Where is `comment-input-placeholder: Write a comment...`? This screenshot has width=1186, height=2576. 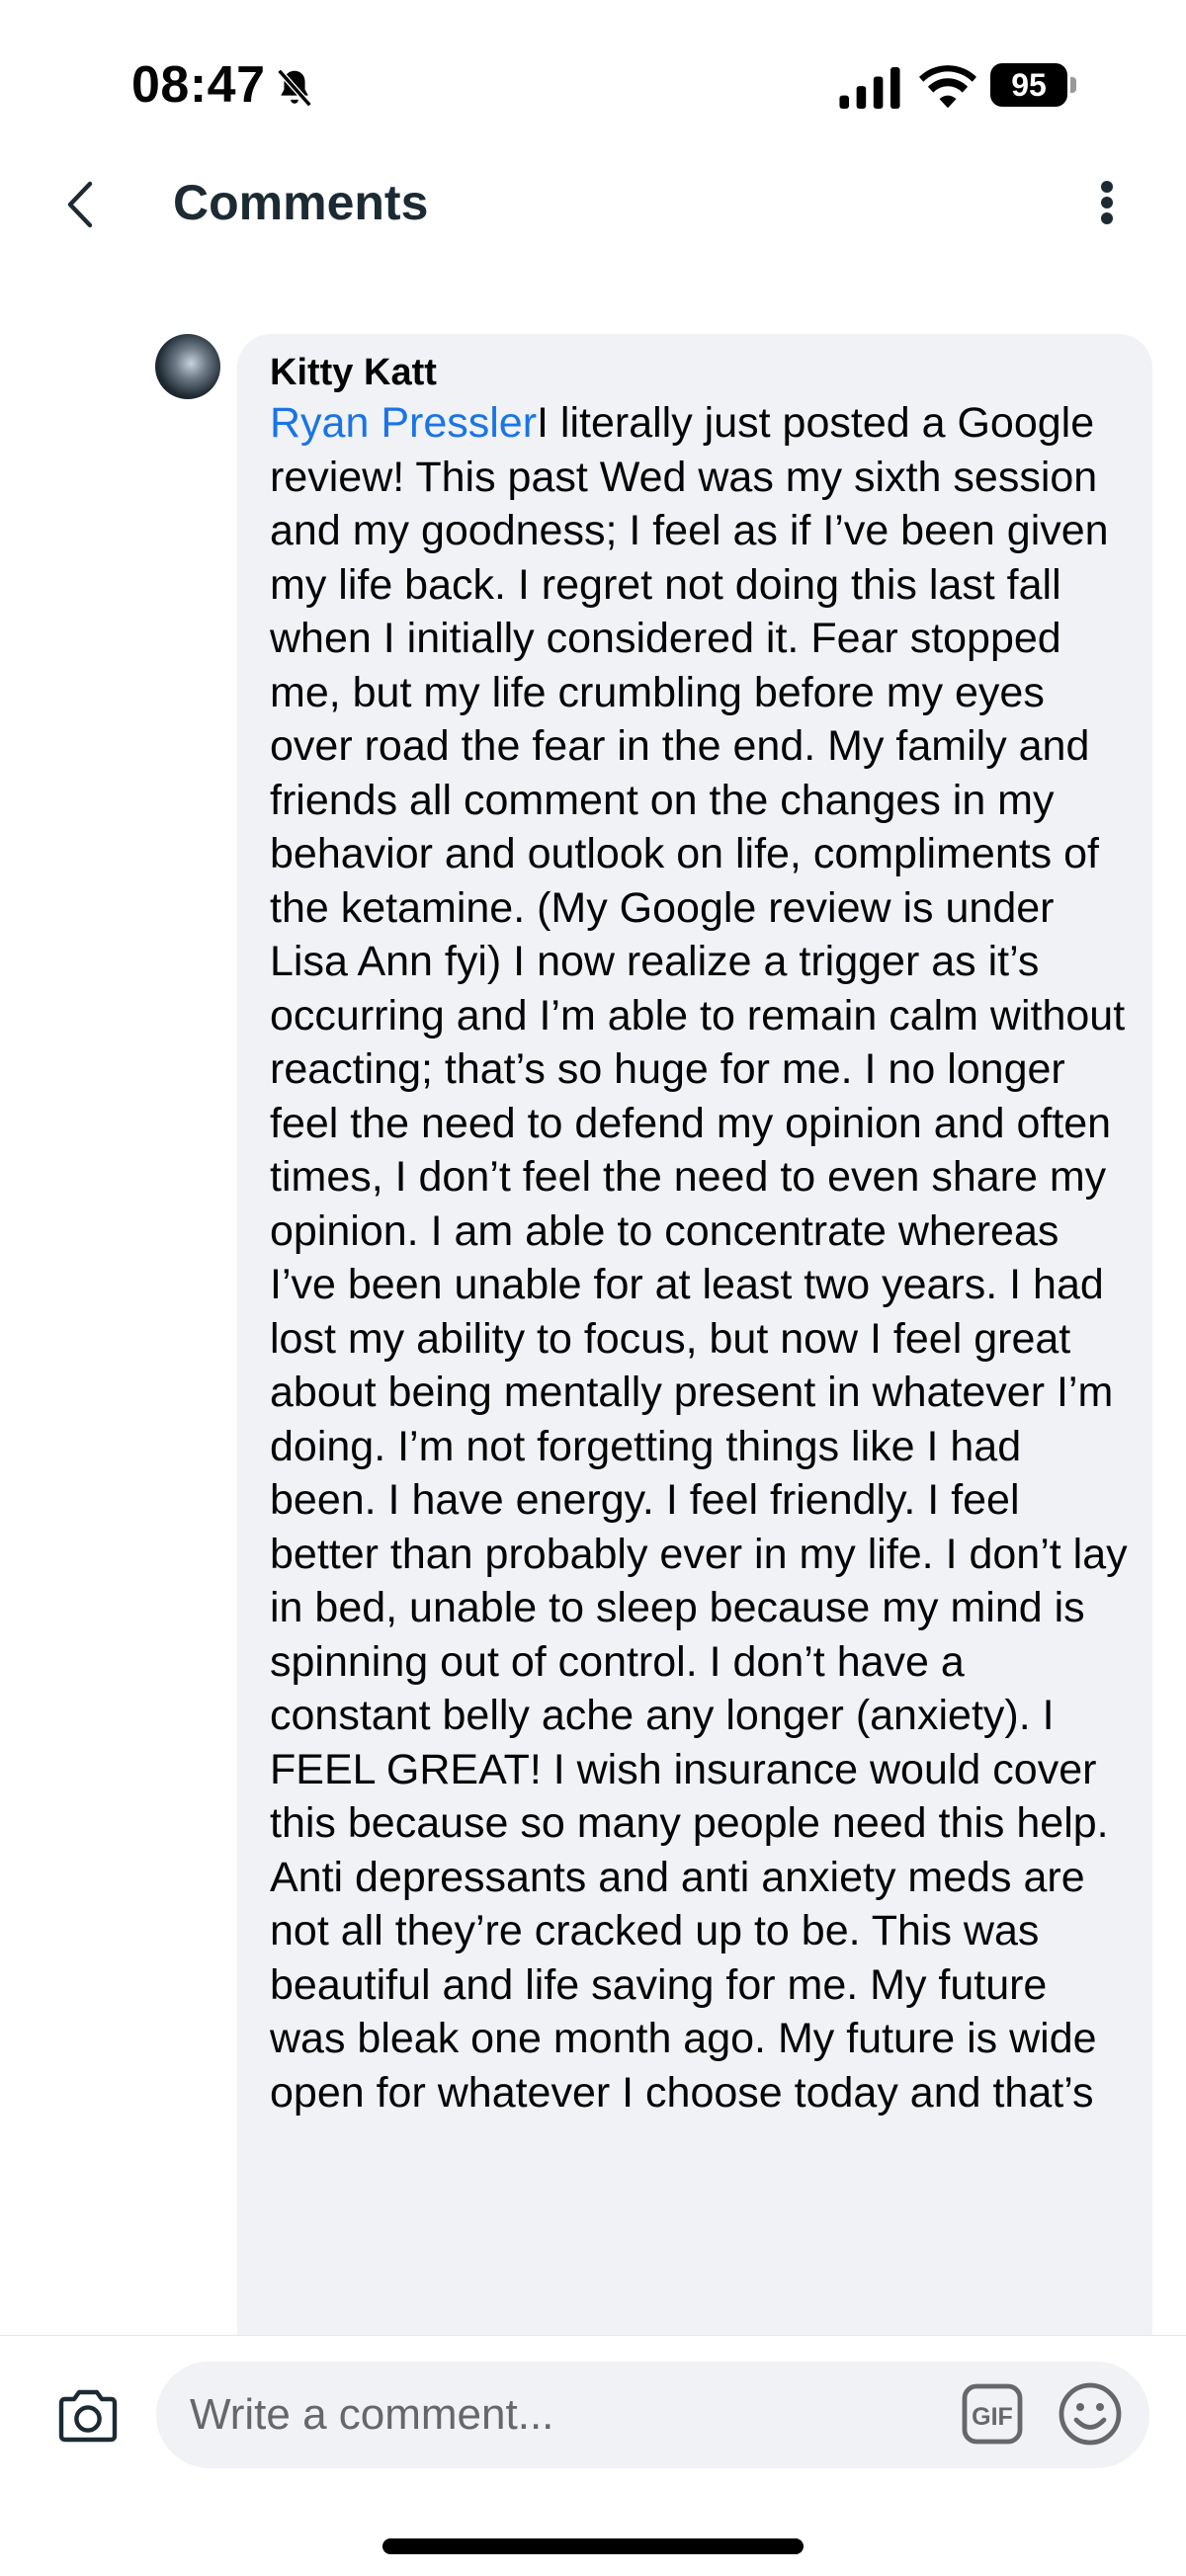
comment-input-placeholder: Write a comment... is located at coordinates (372, 2414).